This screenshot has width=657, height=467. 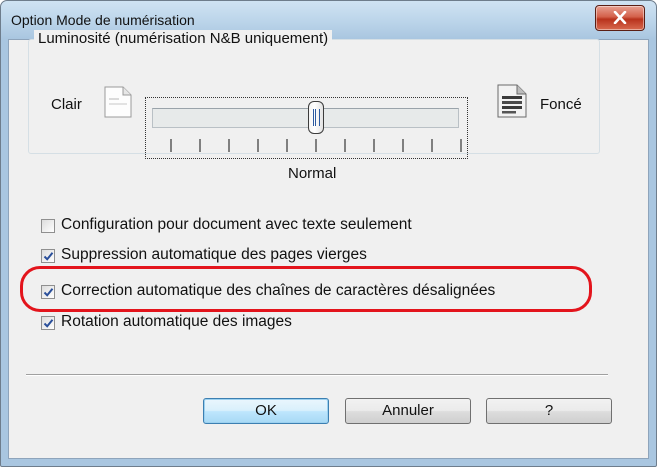 I want to click on help-button: ?, so click(x=549, y=411).